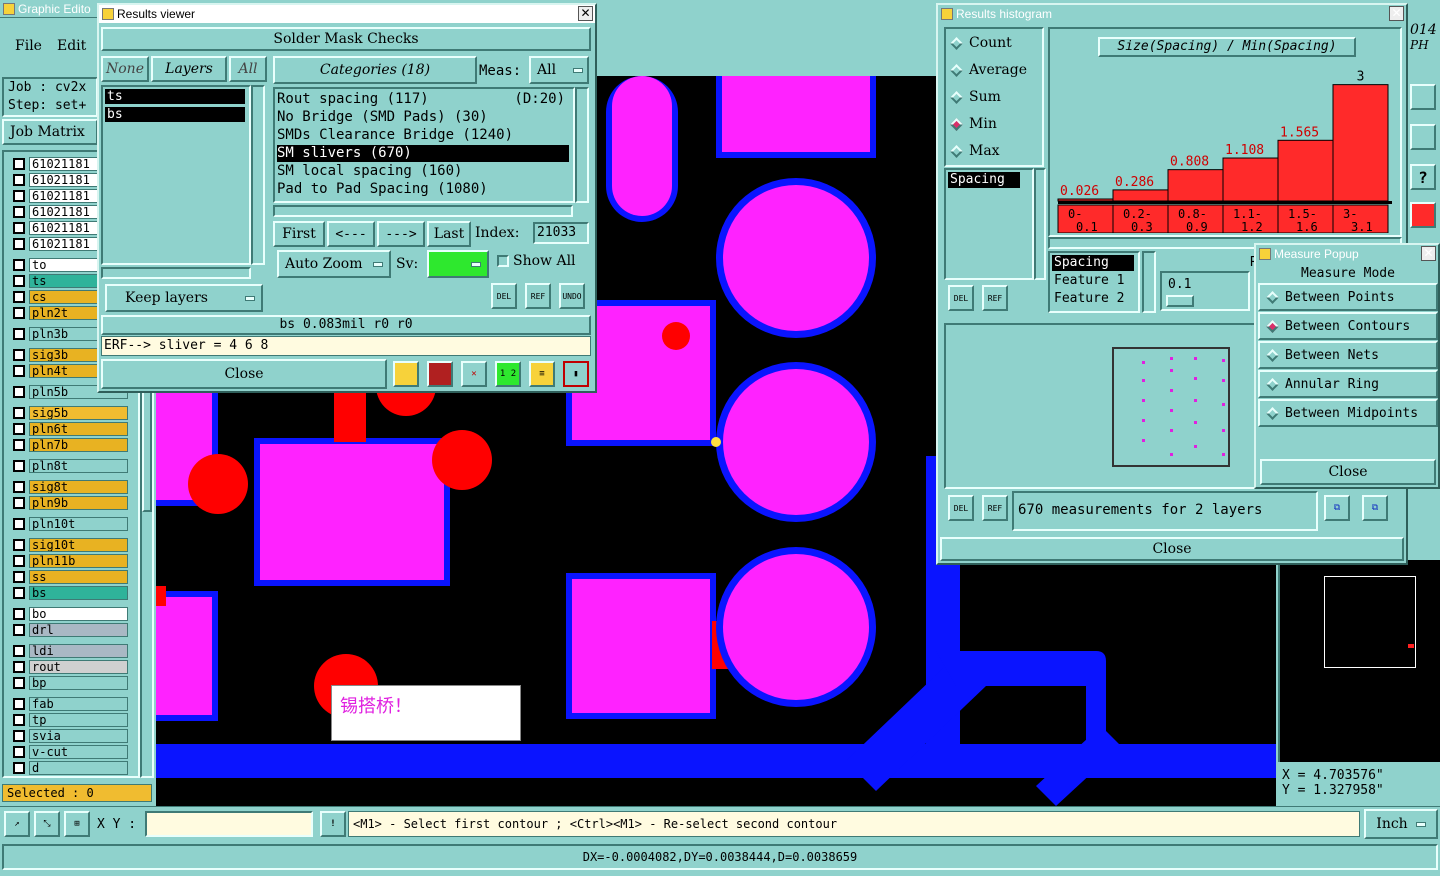  I want to click on measure-mode-item: Between Midpoints, so click(1348, 413).